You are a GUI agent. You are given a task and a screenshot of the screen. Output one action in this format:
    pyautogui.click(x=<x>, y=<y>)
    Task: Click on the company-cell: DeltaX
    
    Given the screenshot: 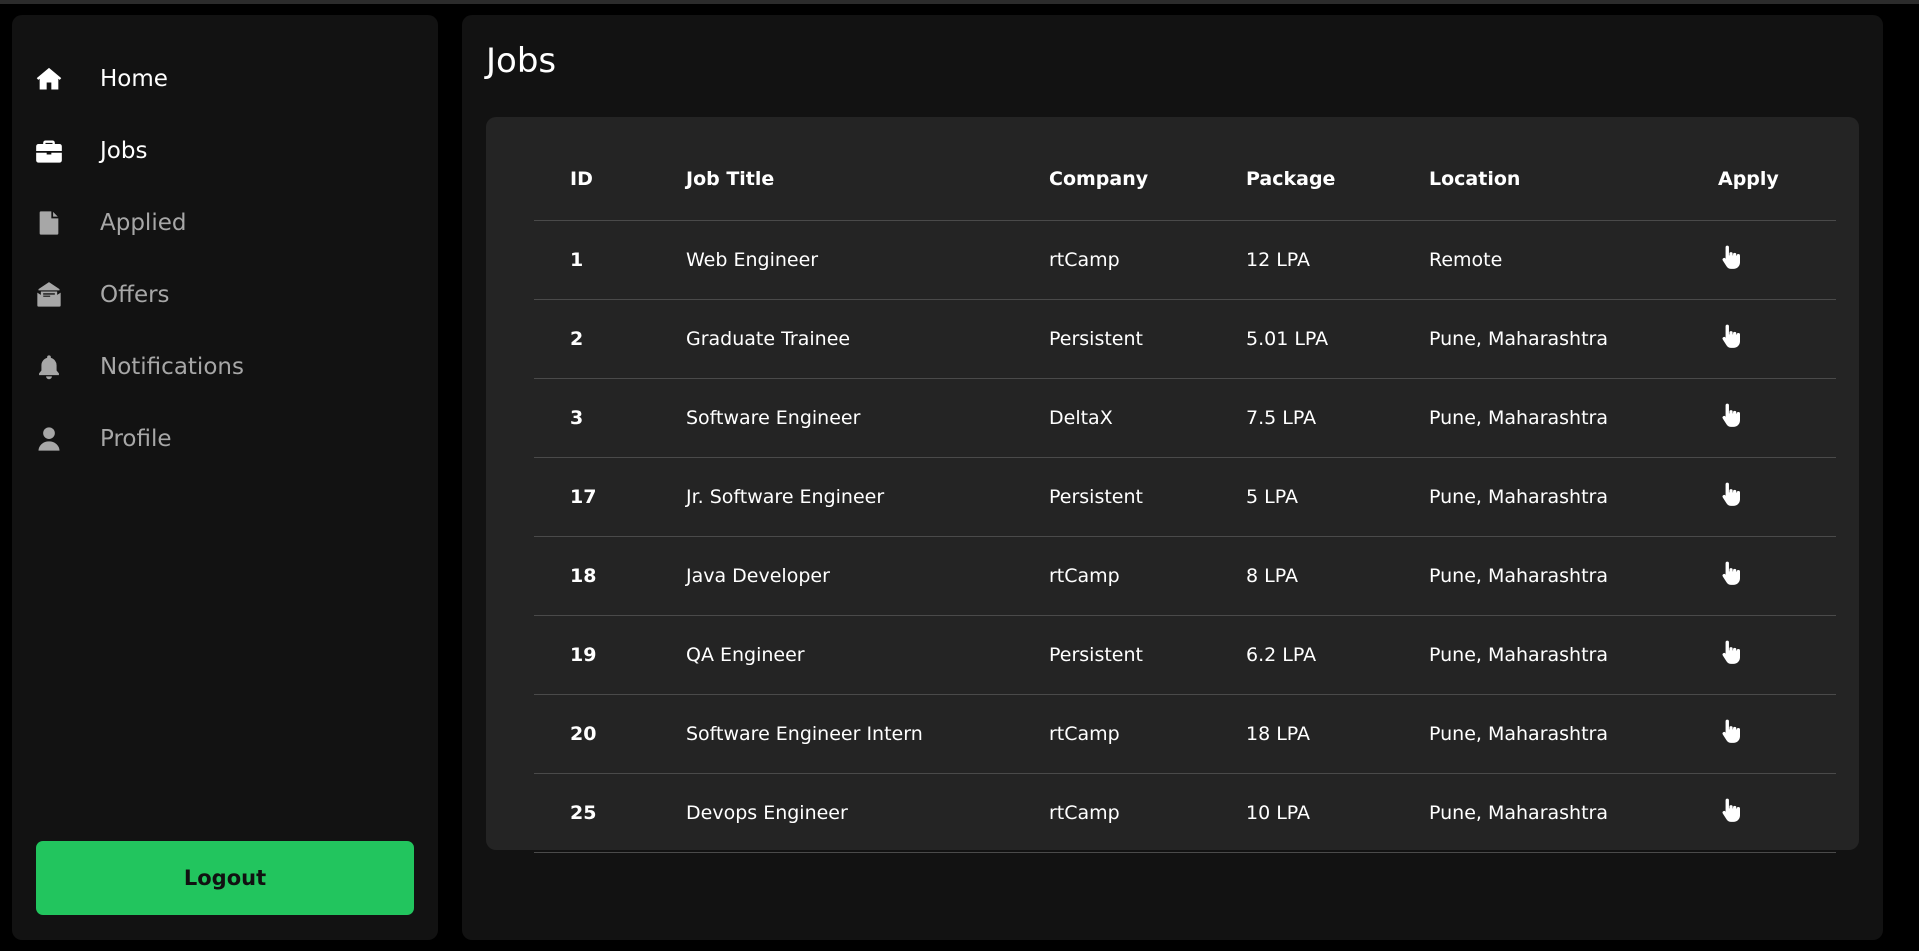 What is the action you would take?
    pyautogui.click(x=1111, y=418)
    